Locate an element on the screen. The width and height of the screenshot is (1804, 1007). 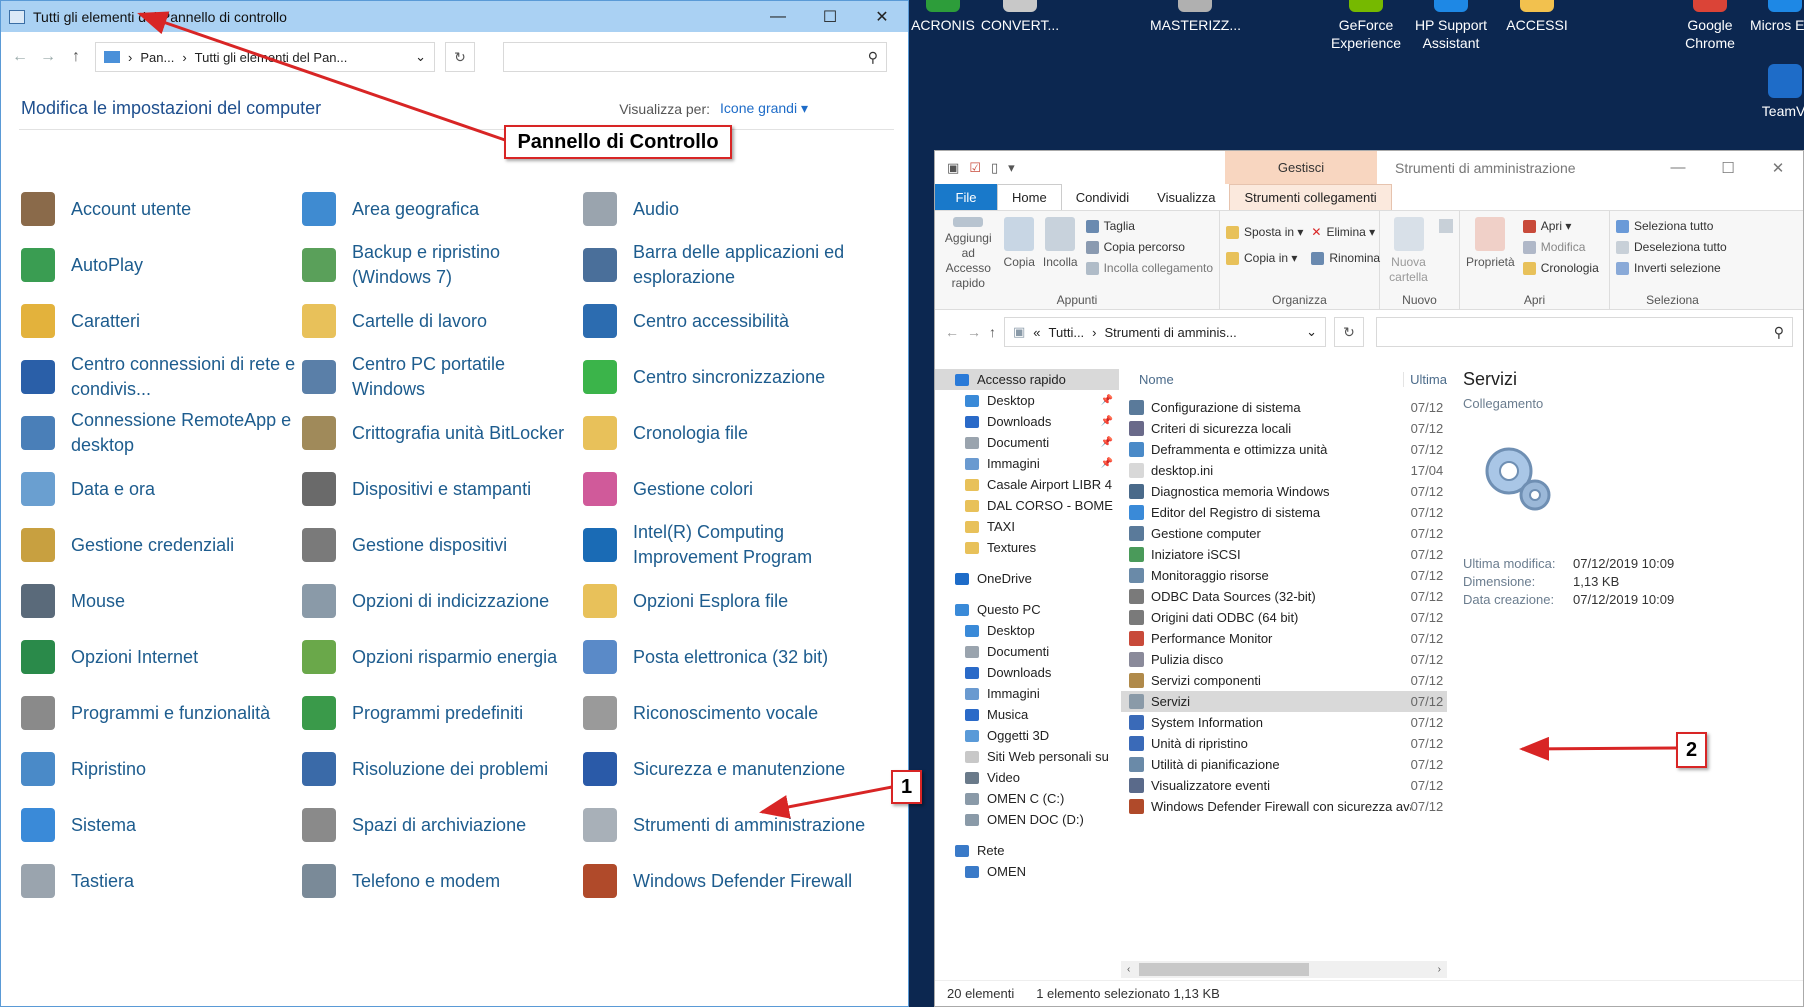
control-panel-item: Gestione dispositivi is located at coordinates (442, 545).